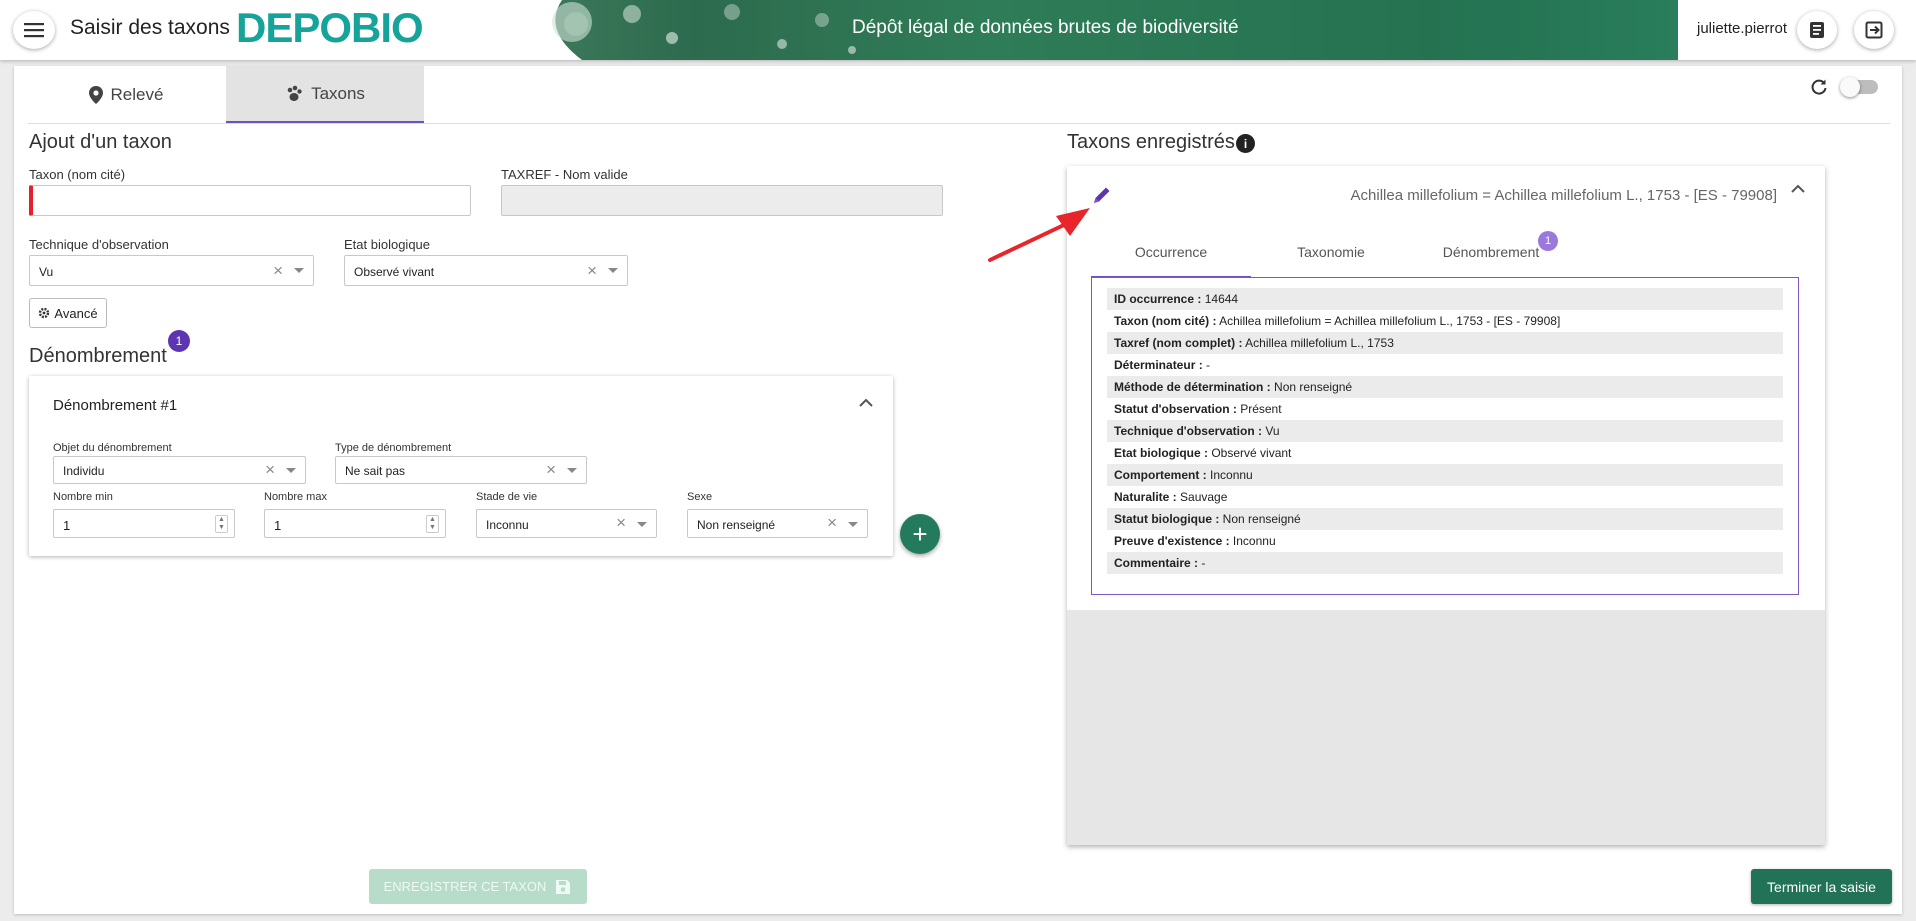  Describe the element at coordinates (46, 272) in the screenshot. I see `technique-value: Vu` at that location.